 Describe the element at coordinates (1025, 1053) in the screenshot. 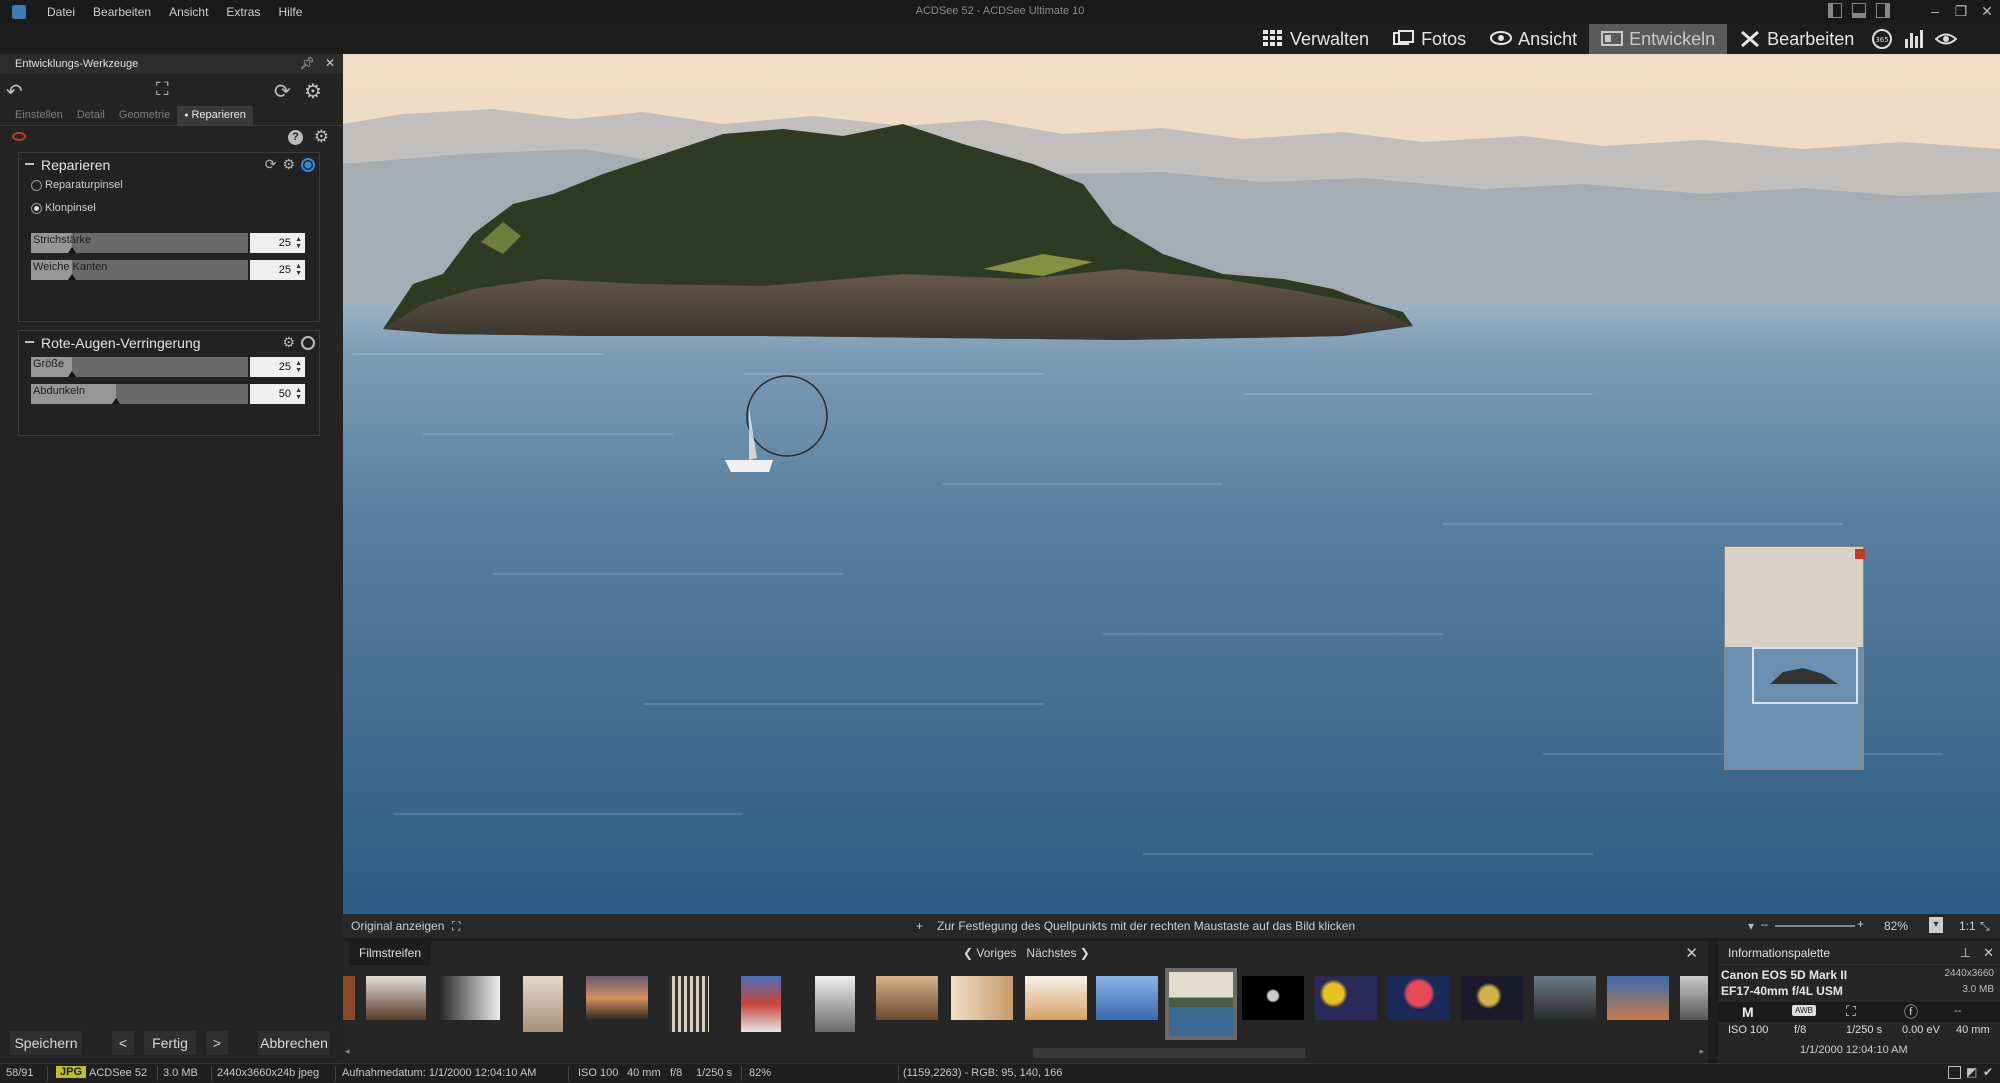

I see `filmstrip-scrollbar: ◂ ▸` at that location.